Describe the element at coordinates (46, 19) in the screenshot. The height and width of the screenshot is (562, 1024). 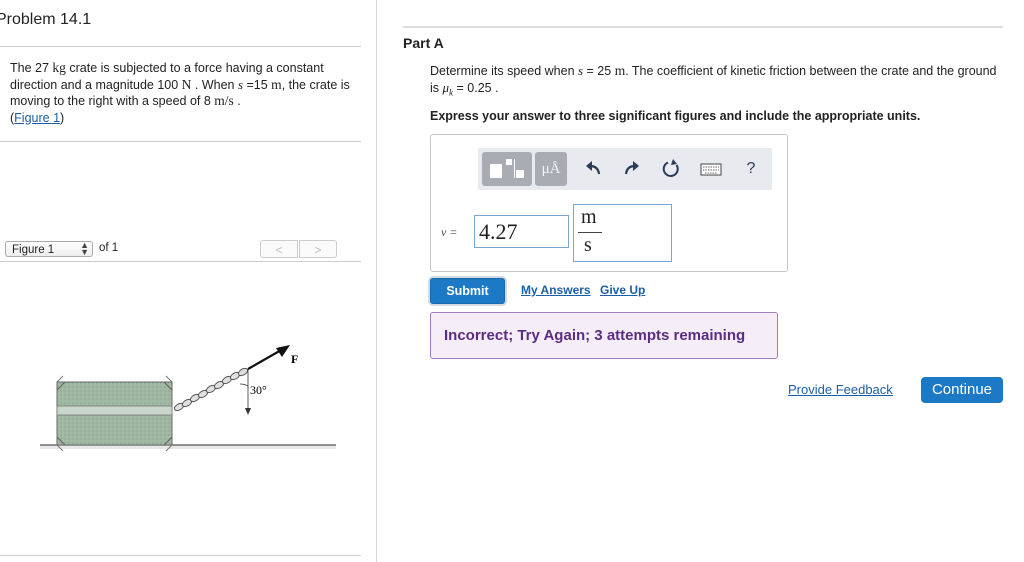
I see `problem-title: Problem 14.1` at that location.